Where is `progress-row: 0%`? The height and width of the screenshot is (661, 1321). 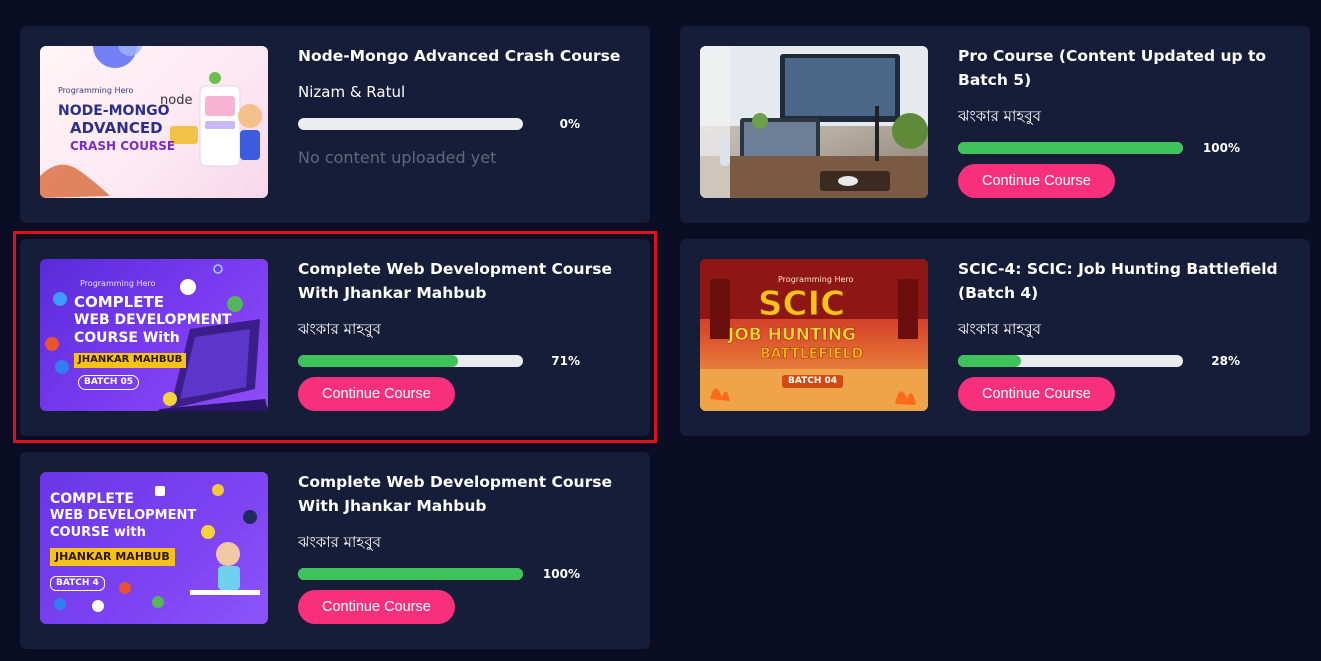 progress-row: 0% is located at coordinates (465, 124).